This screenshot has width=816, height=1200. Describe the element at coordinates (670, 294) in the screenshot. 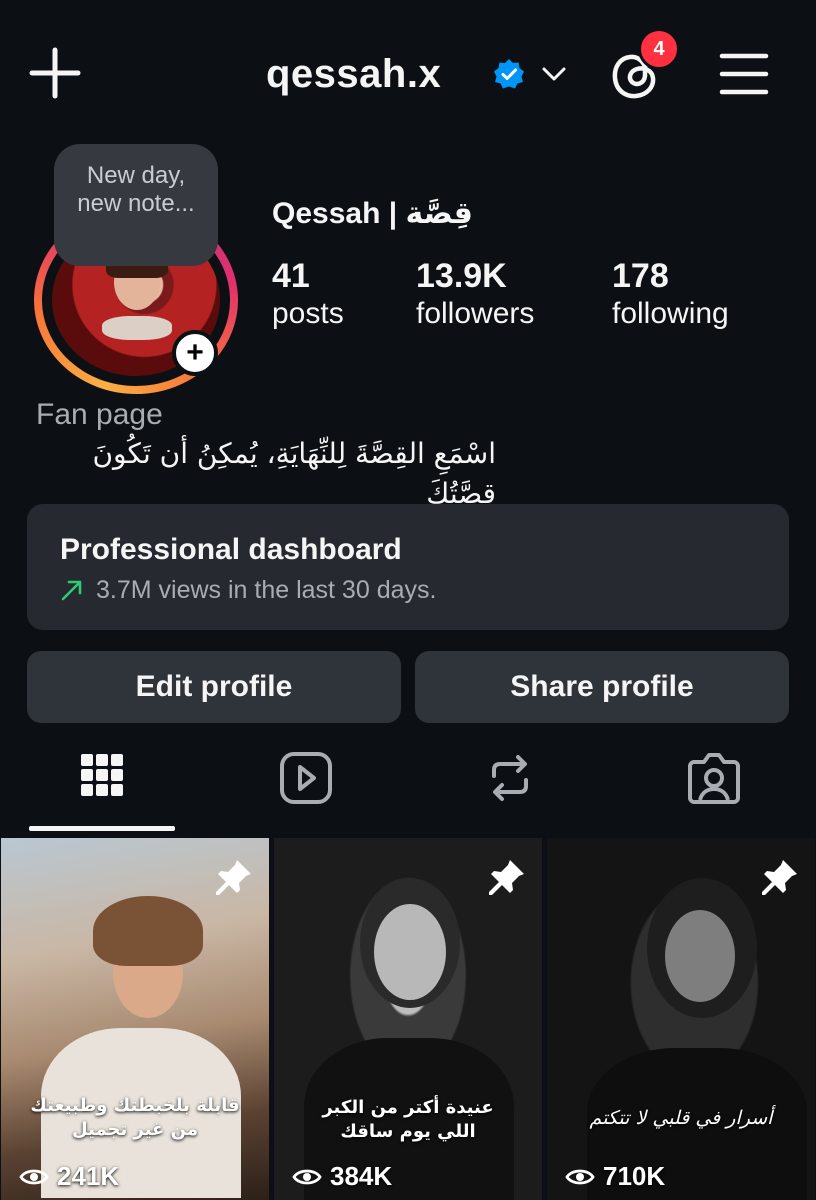

I see `stat-following: 178 following` at that location.